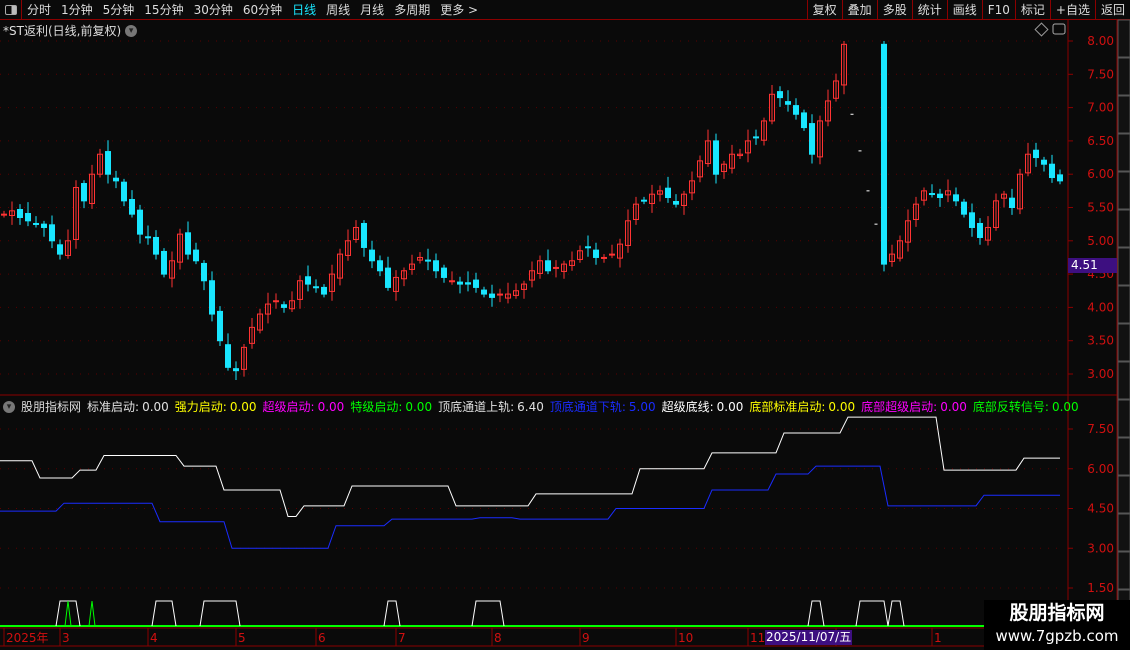 The image size is (1130, 650). Describe the element at coordinates (787, 407) in the screenshot. I see `indicator-label: 底部标准启动:` at that location.